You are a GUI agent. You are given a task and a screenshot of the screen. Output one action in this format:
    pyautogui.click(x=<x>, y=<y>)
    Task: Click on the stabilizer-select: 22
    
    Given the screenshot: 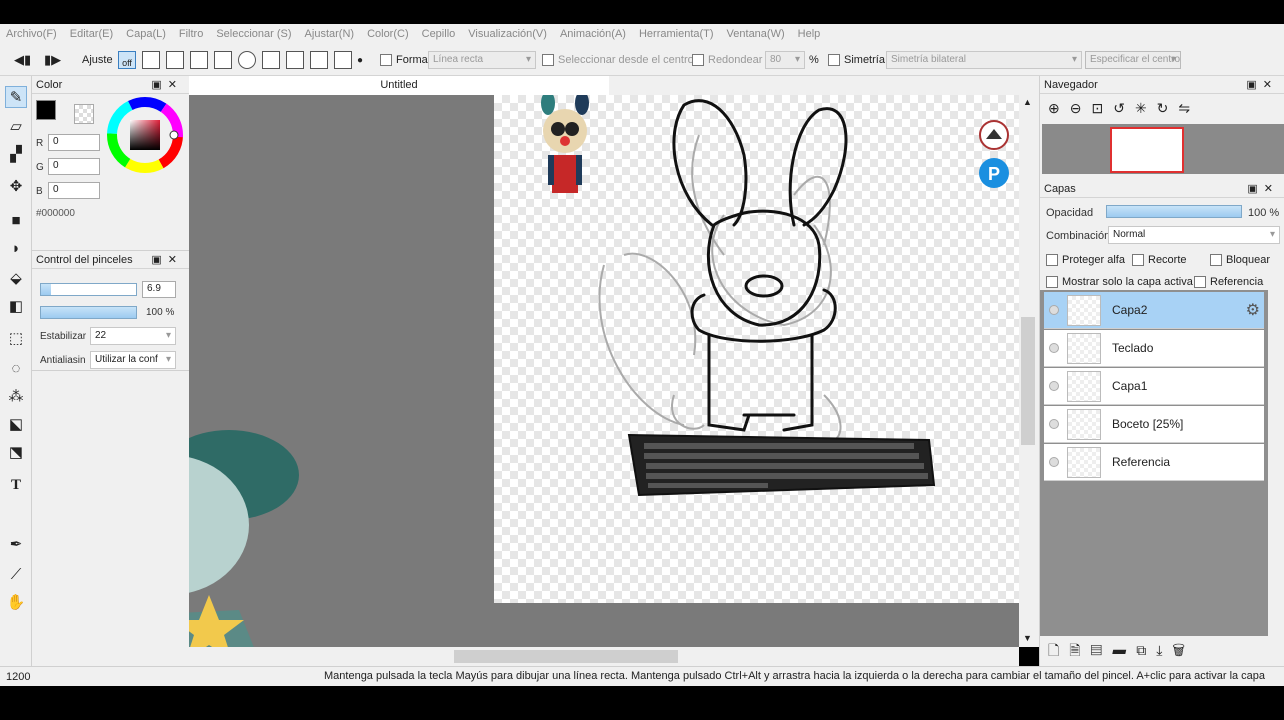 What is the action you would take?
    pyautogui.click(x=133, y=336)
    